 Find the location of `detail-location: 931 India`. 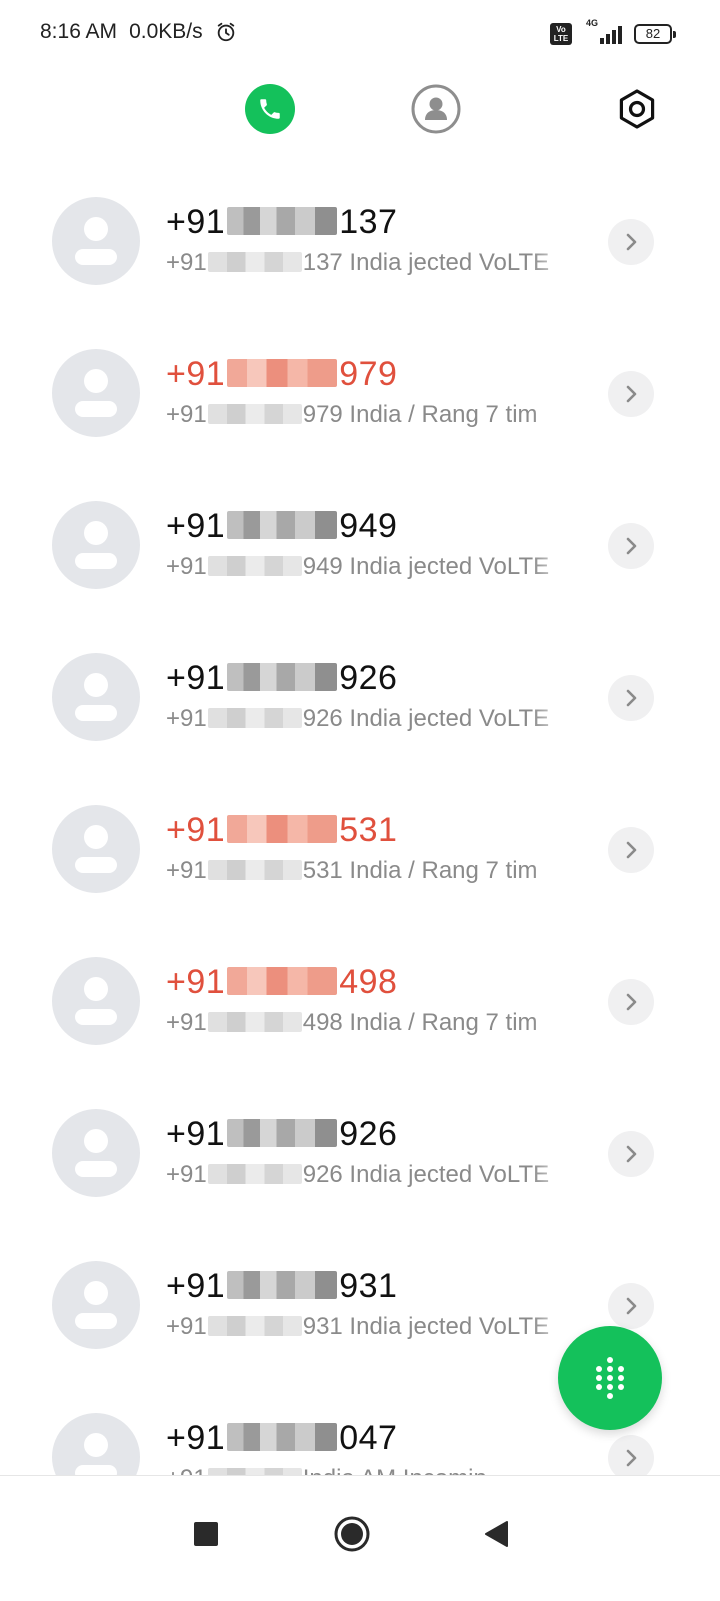

detail-location: 931 India is located at coordinates (352, 1326).